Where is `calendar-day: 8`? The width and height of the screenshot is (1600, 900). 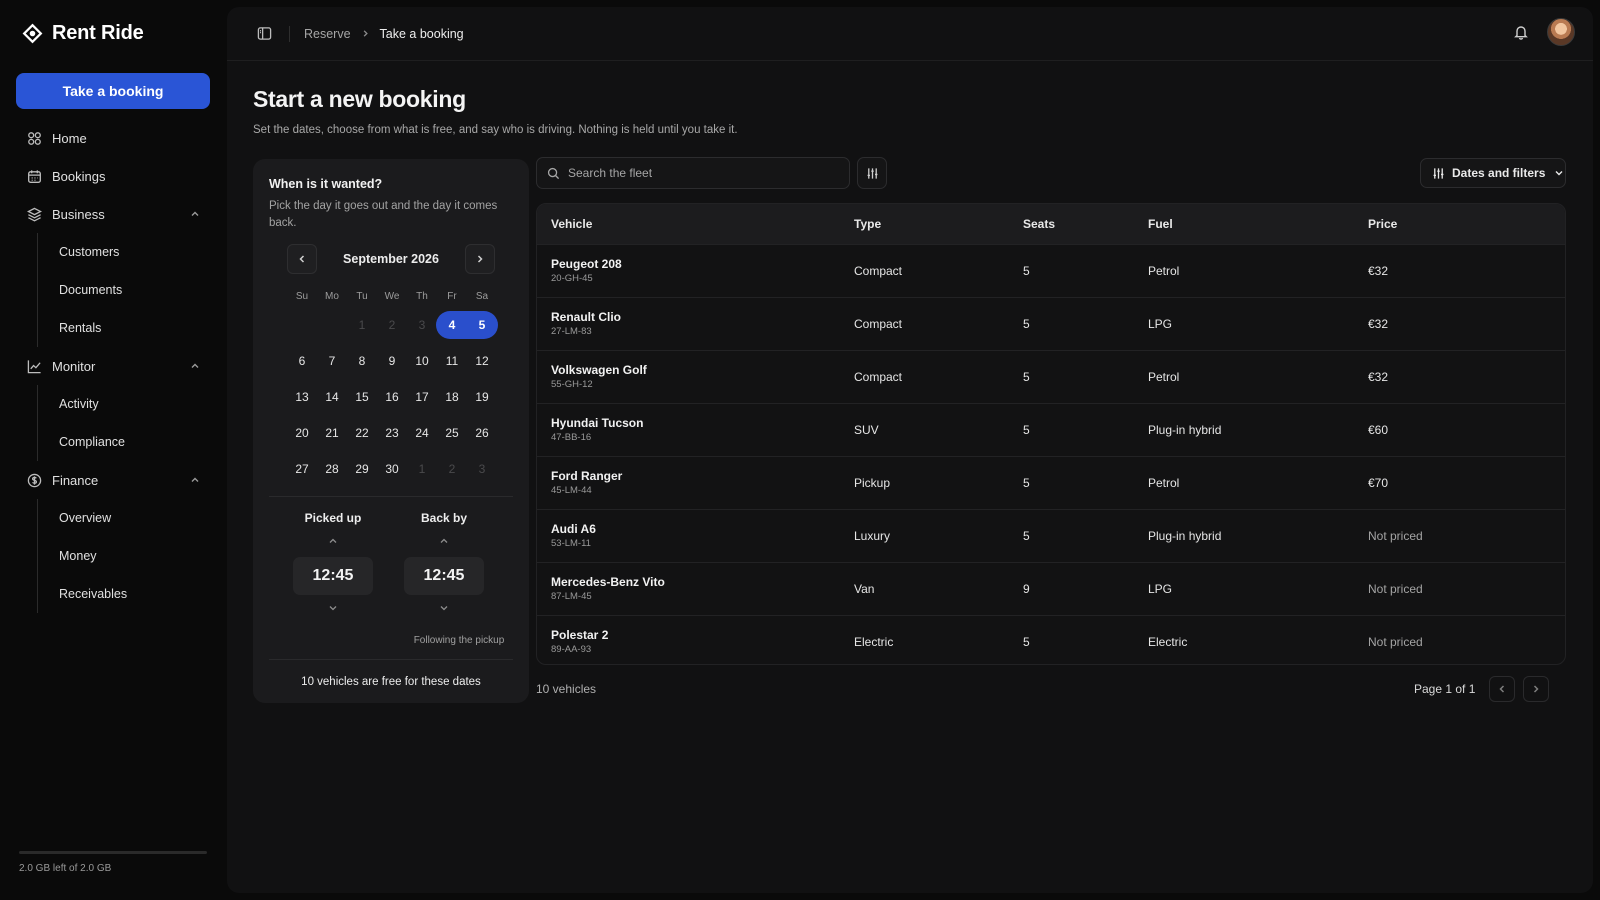 calendar-day: 8 is located at coordinates (362, 361).